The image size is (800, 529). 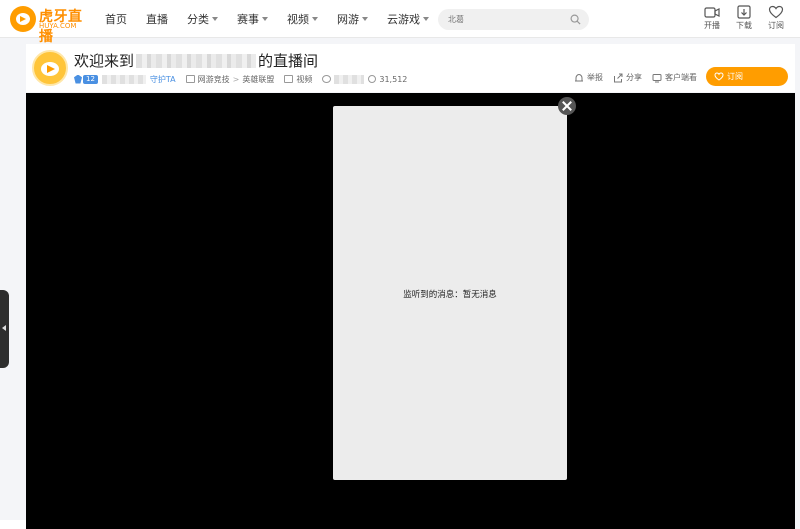 I want to click on nav-cloud-games-label: 云游戏, so click(x=403, y=19).